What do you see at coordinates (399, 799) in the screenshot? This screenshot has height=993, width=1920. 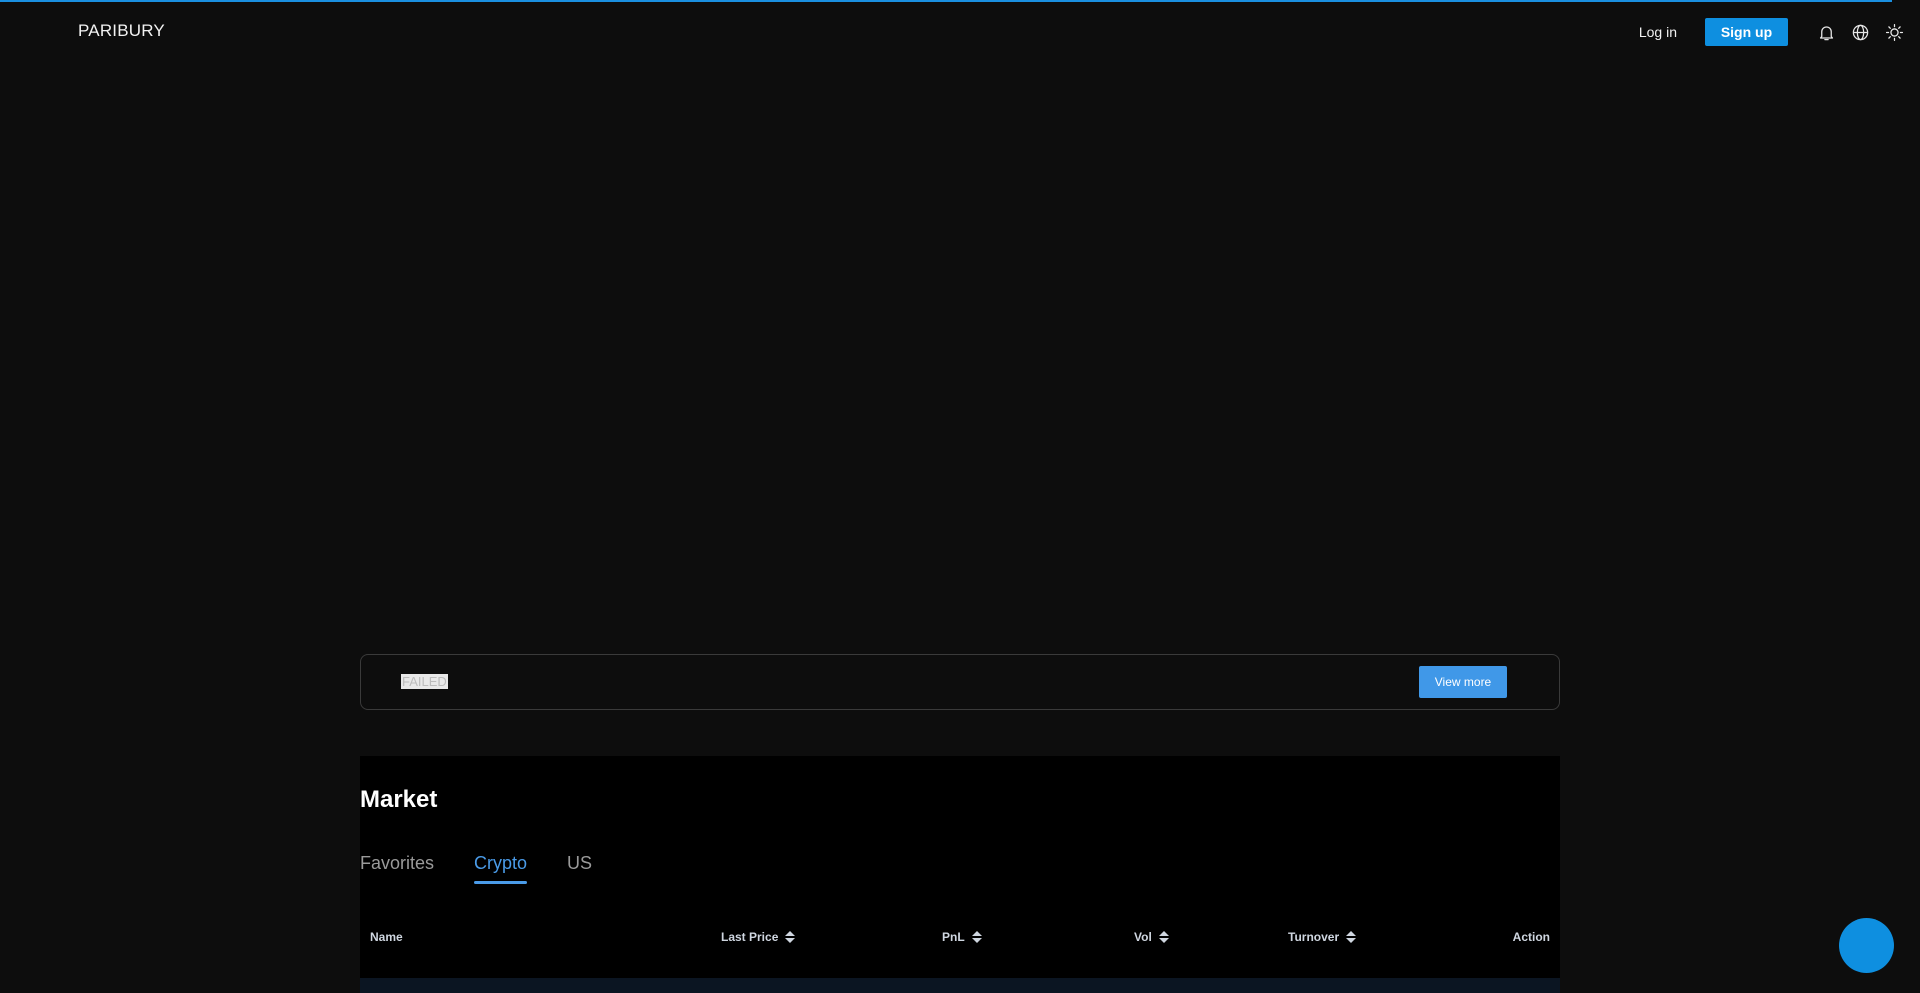 I see `market-title: Market` at bounding box center [399, 799].